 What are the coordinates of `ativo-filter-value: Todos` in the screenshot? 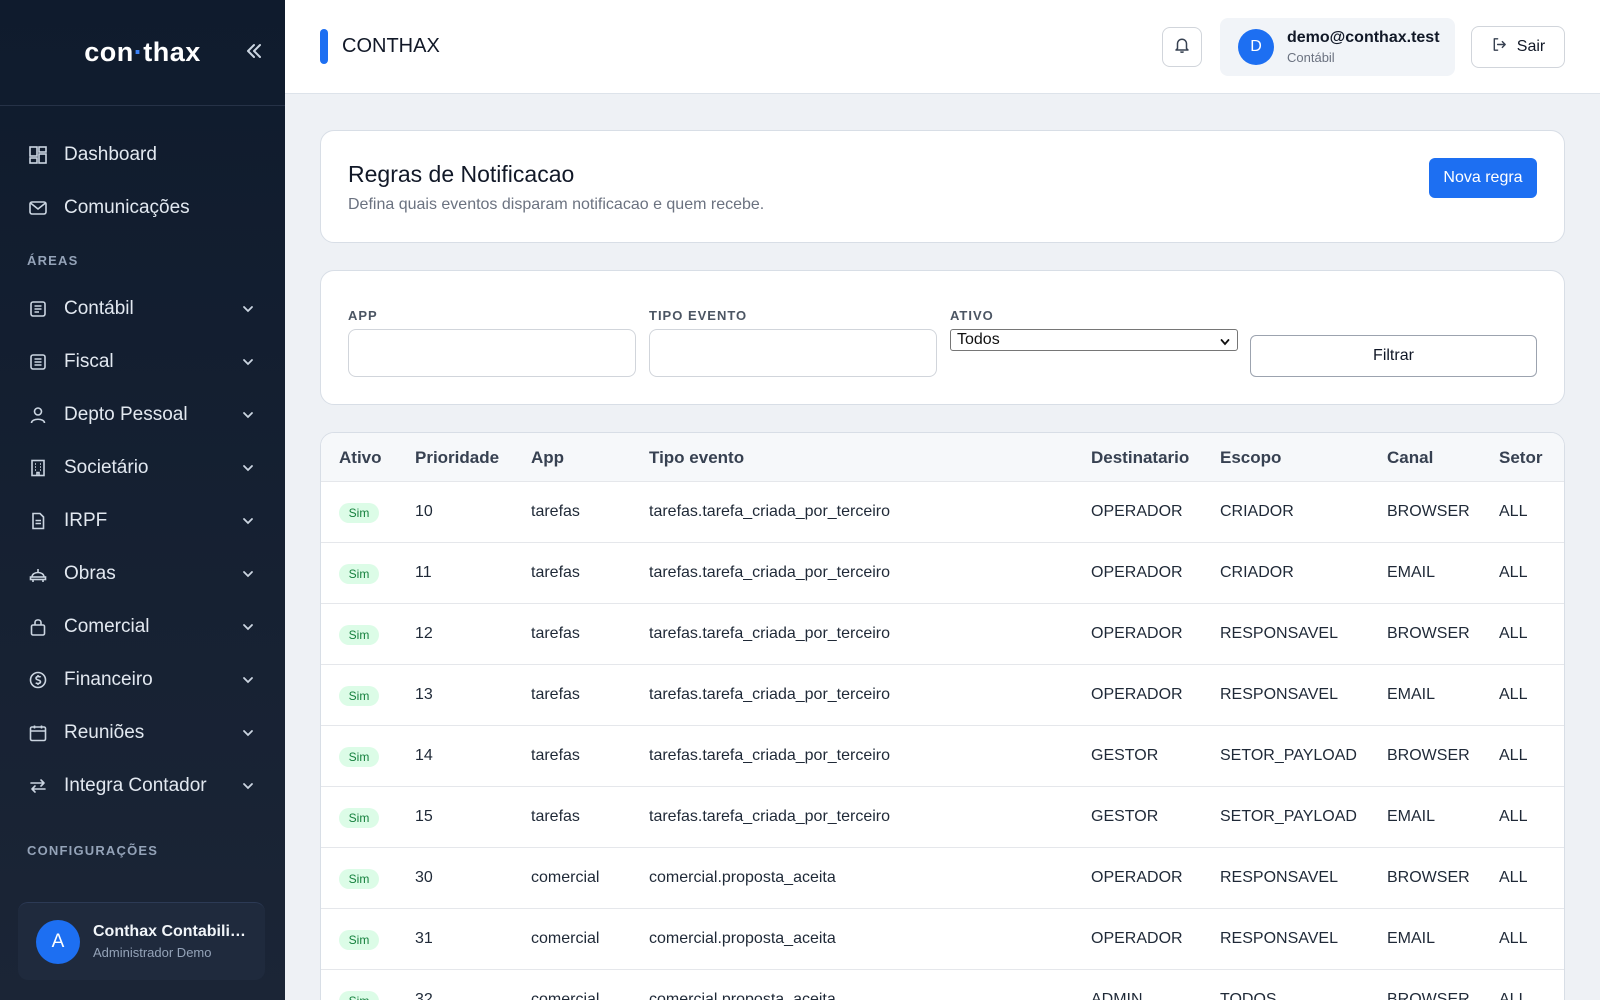 It's located at (978, 339).